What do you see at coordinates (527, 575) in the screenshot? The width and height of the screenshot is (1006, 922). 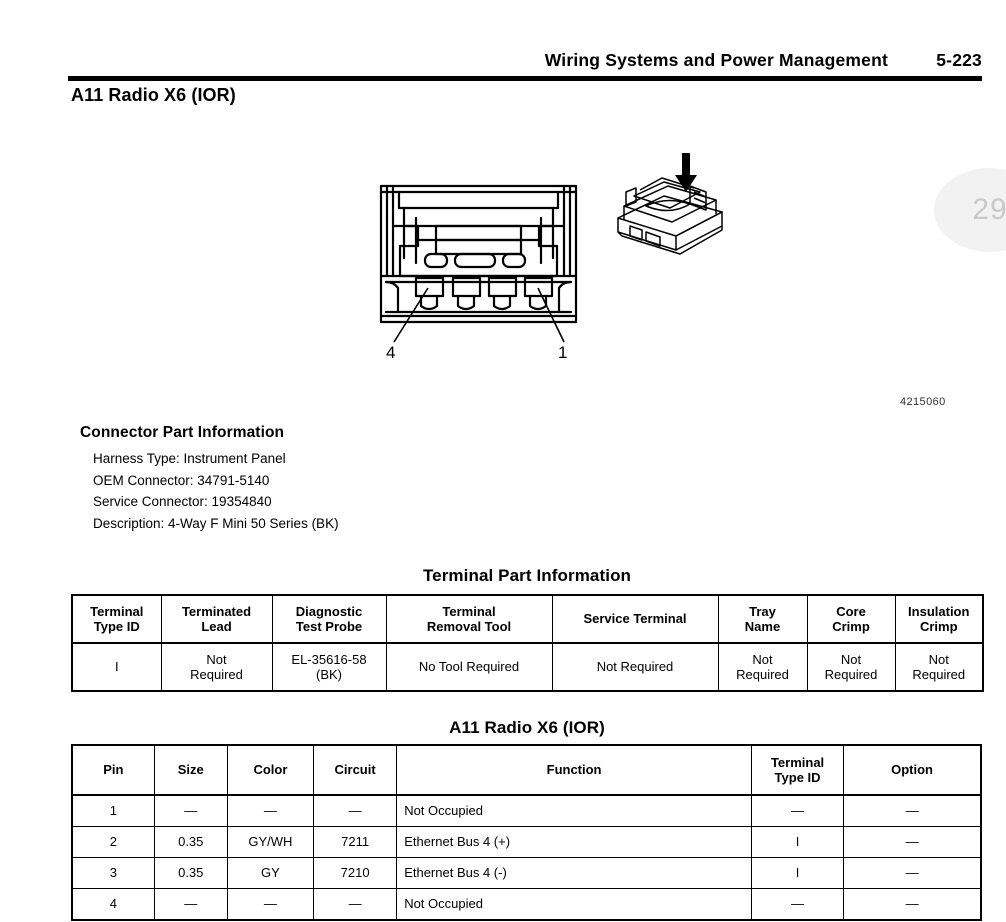 I see `terminal-part-information-title: Terminal Part Information` at bounding box center [527, 575].